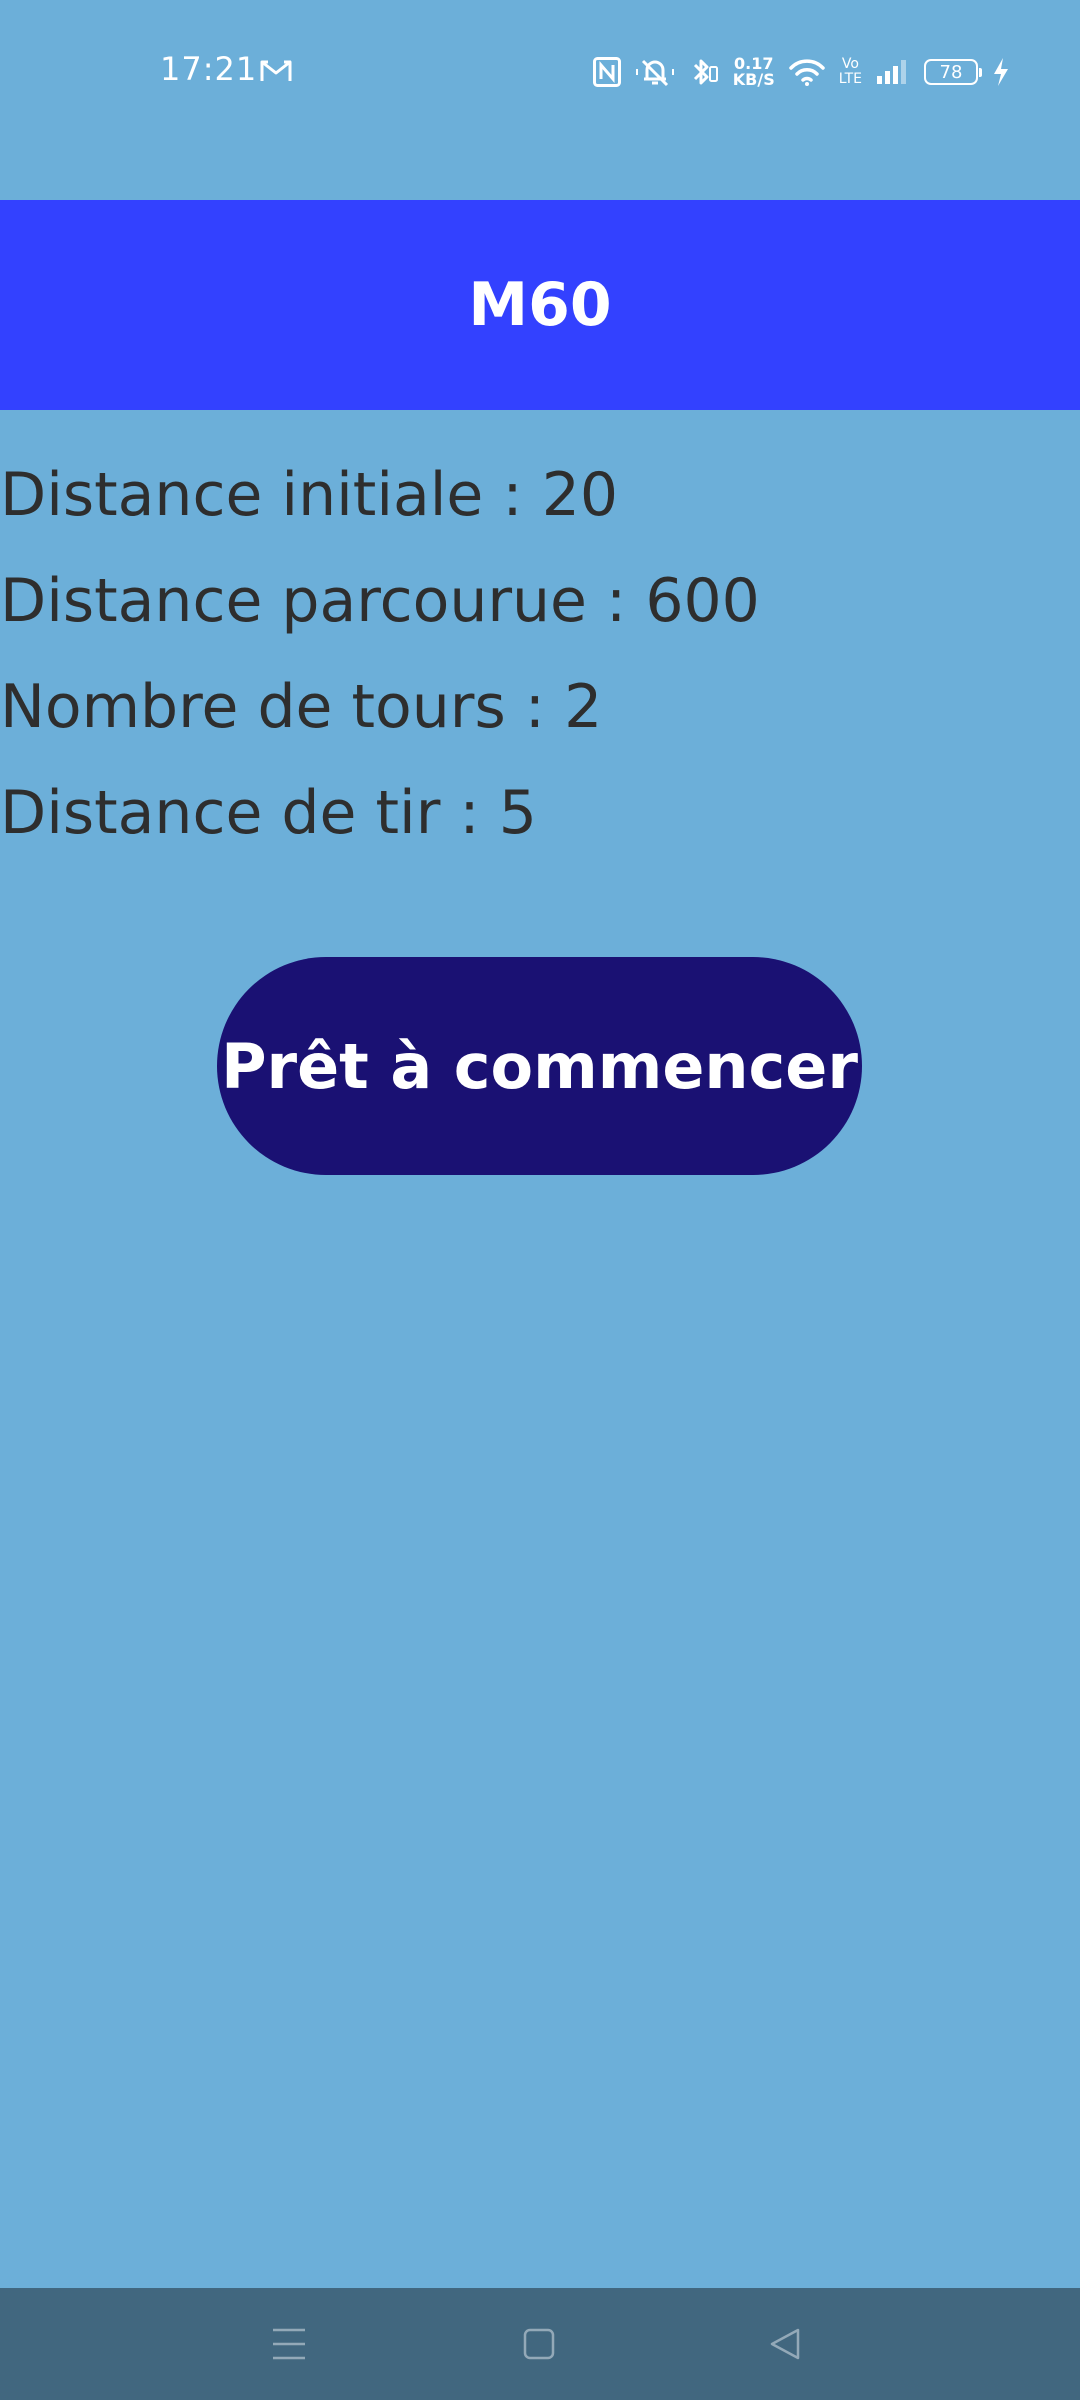  What do you see at coordinates (850, 79) in the screenshot?
I see `volte-bottom: LTE` at bounding box center [850, 79].